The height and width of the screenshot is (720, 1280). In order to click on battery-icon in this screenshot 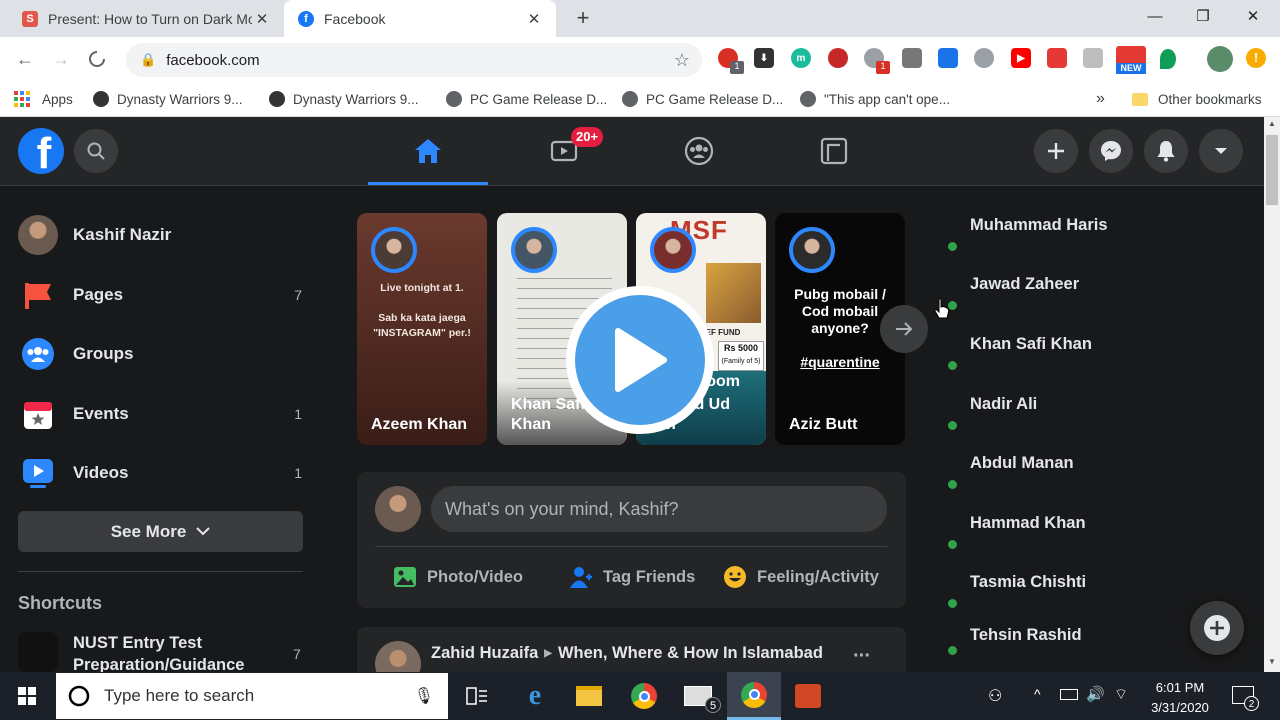, I will do `click(1069, 694)`.